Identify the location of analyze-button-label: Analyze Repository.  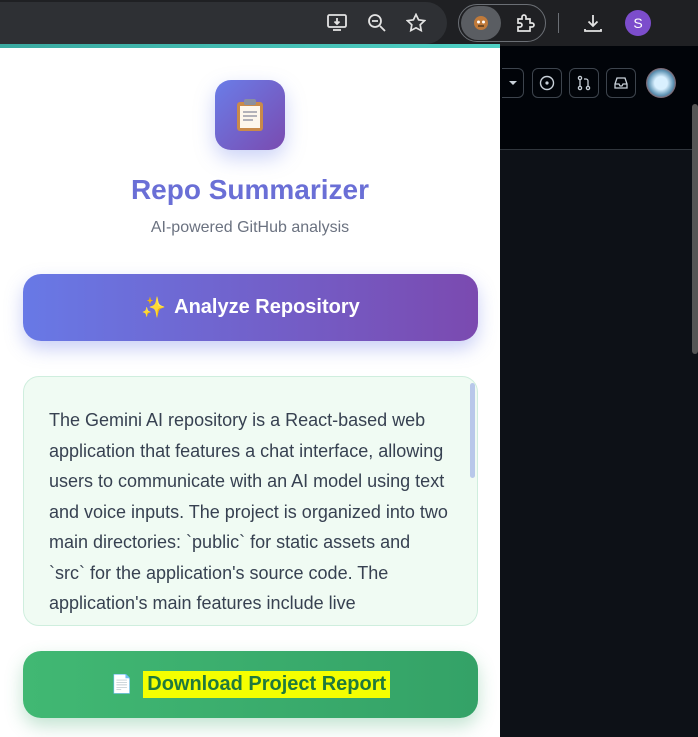
(267, 307).